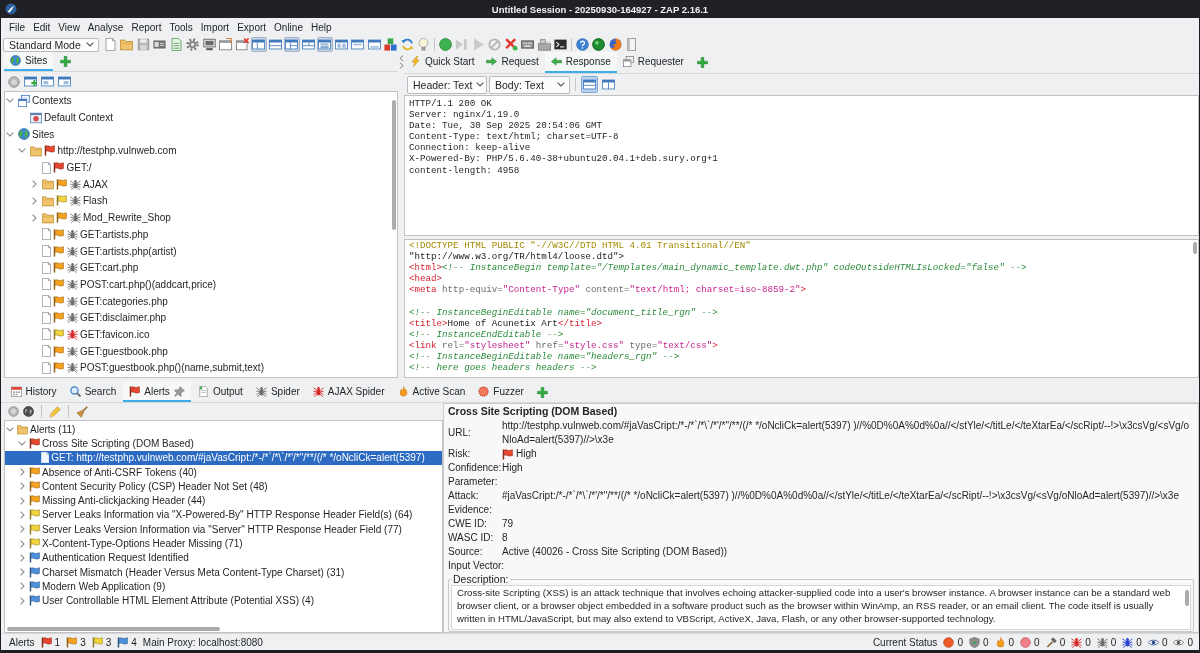 The image size is (1200, 653). What do you see at coordinates (103, 251) in the screenshot?
I see `tree-item: GET:artists.php(artist)` at bounding box center [103, 251].